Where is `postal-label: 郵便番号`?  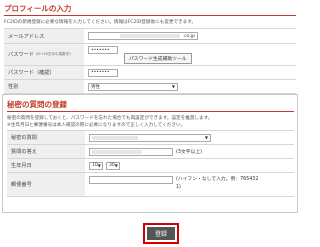
postal-label: 郵便番号 is located at coordinates (46, 184).